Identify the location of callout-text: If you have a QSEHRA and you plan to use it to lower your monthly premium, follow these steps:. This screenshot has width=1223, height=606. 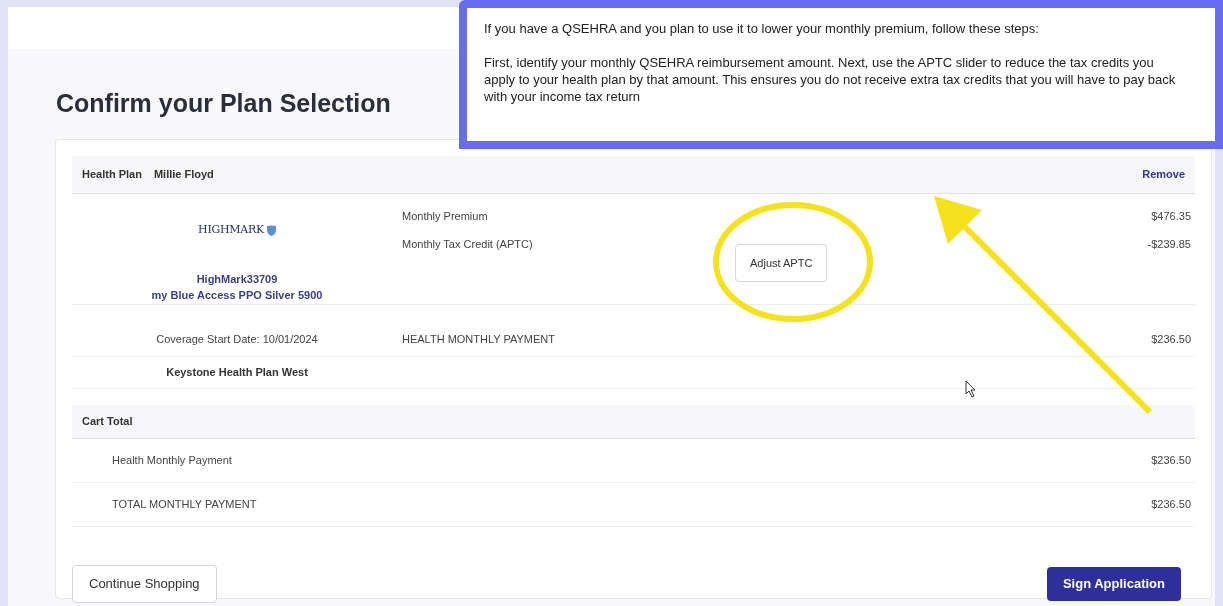
(762, 28).